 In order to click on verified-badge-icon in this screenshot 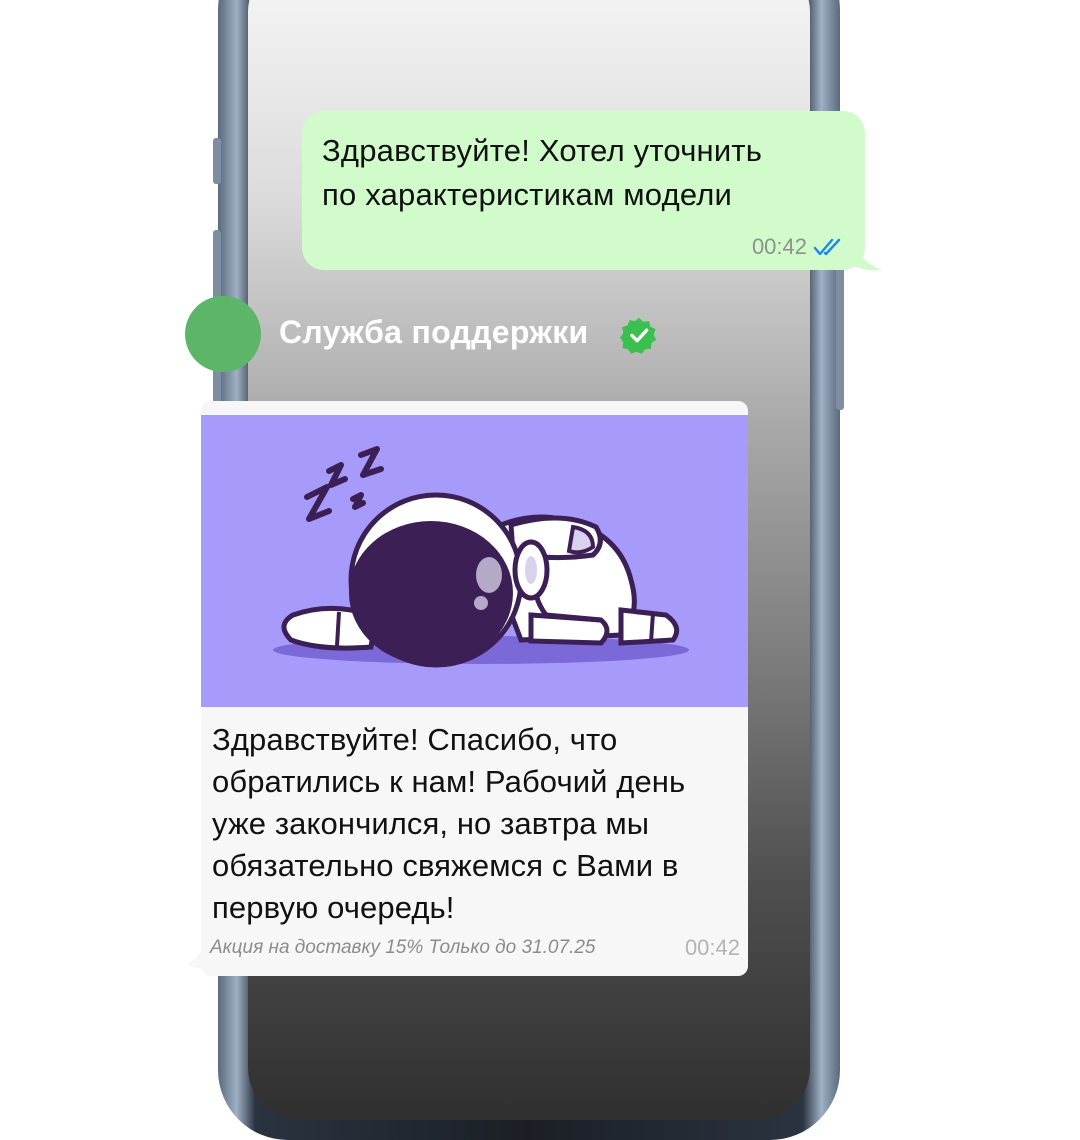, I will do `click(638, 335)`.